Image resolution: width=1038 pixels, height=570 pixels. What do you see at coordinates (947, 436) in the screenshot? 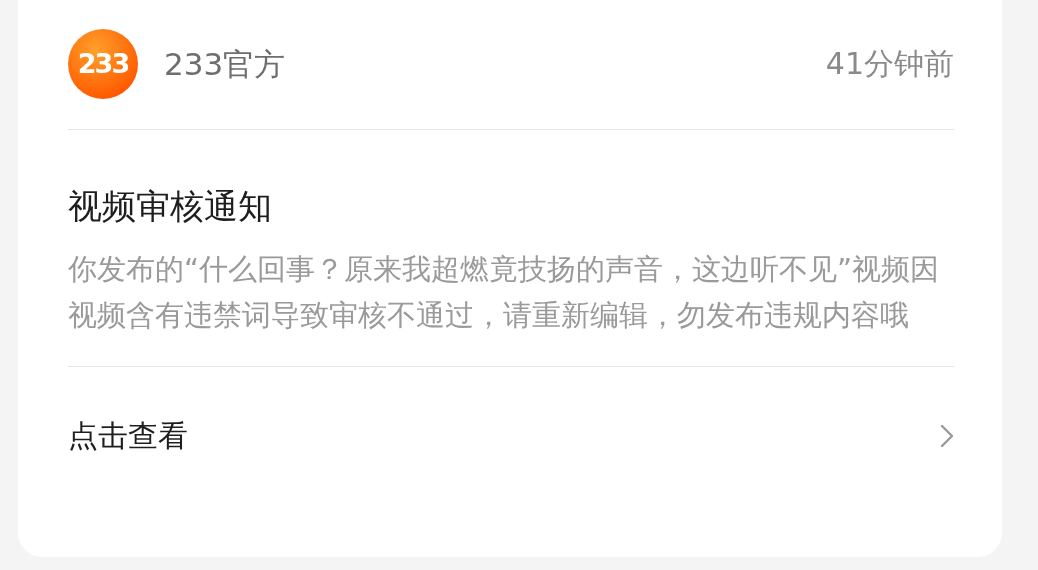
I see `chevron-right-icon` at bounding box center [947, 436].